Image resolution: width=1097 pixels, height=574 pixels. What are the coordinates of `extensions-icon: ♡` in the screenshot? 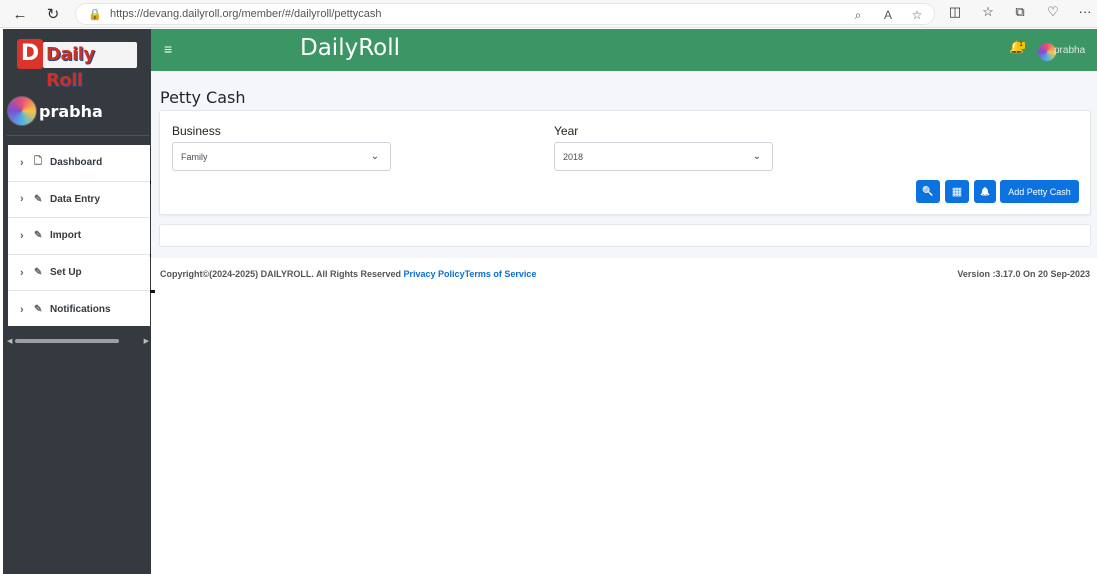 It's located at (1053, 12).